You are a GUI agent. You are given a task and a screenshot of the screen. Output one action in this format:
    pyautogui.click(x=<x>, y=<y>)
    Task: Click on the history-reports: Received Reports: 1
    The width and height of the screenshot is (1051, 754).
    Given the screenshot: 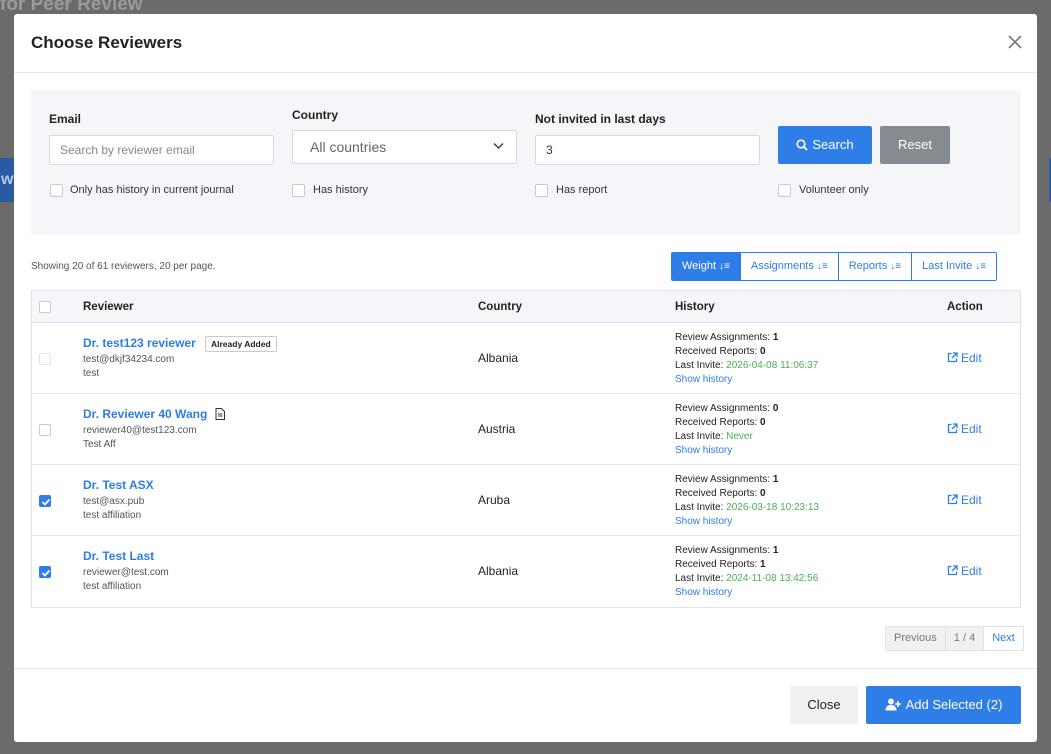 What is the action you would take?
    pyautogui.click(x=720, y=564)
    